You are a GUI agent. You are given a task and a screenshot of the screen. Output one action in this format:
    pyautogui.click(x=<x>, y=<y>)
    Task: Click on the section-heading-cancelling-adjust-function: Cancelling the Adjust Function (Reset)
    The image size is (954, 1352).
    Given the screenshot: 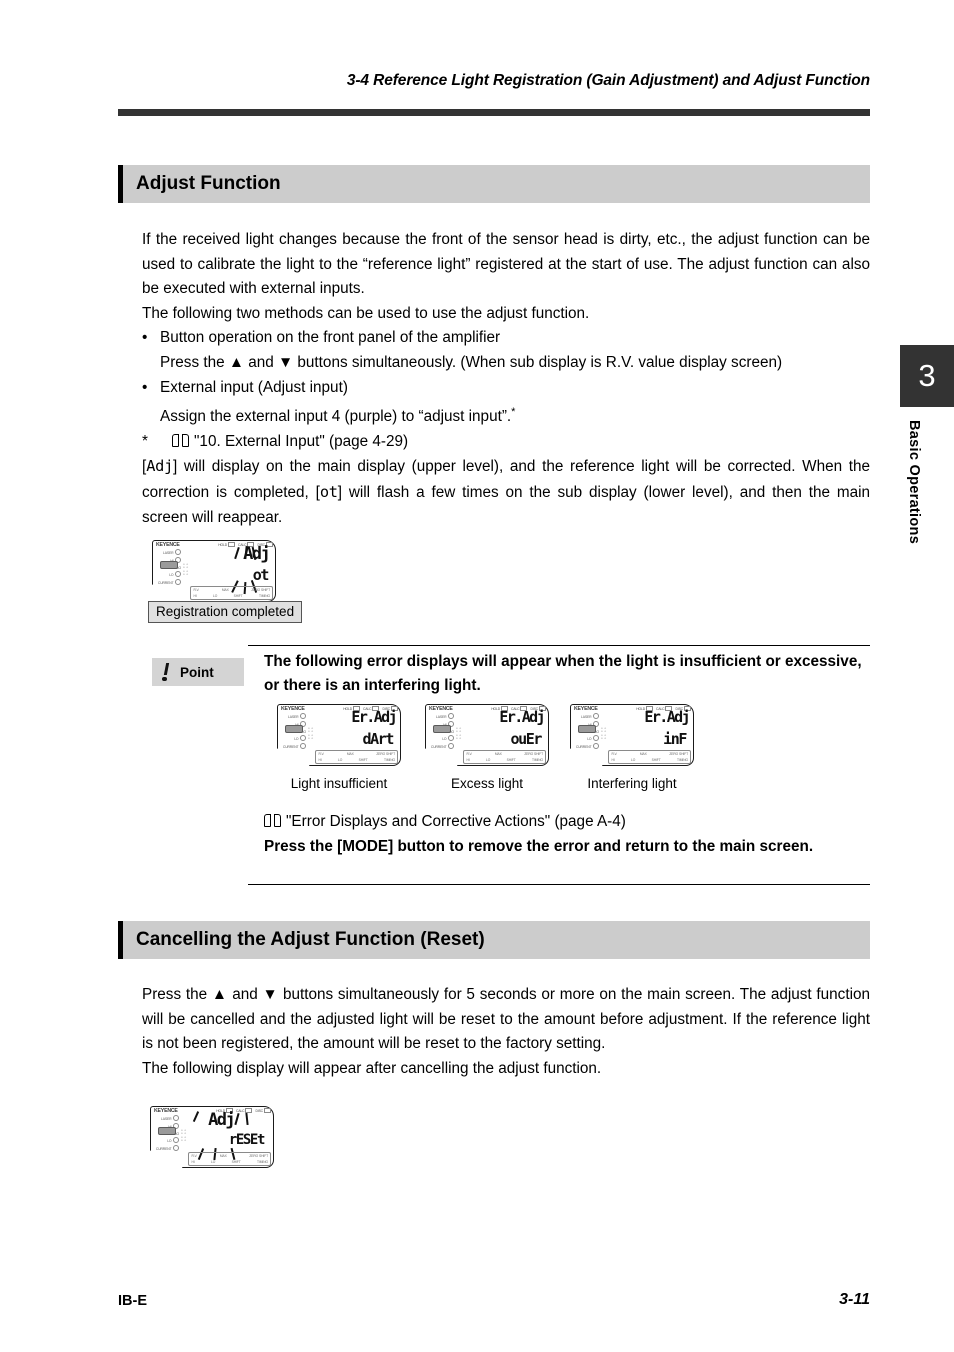 What is the action you would take?
    pyautogui.click(x=494, y=940)
    